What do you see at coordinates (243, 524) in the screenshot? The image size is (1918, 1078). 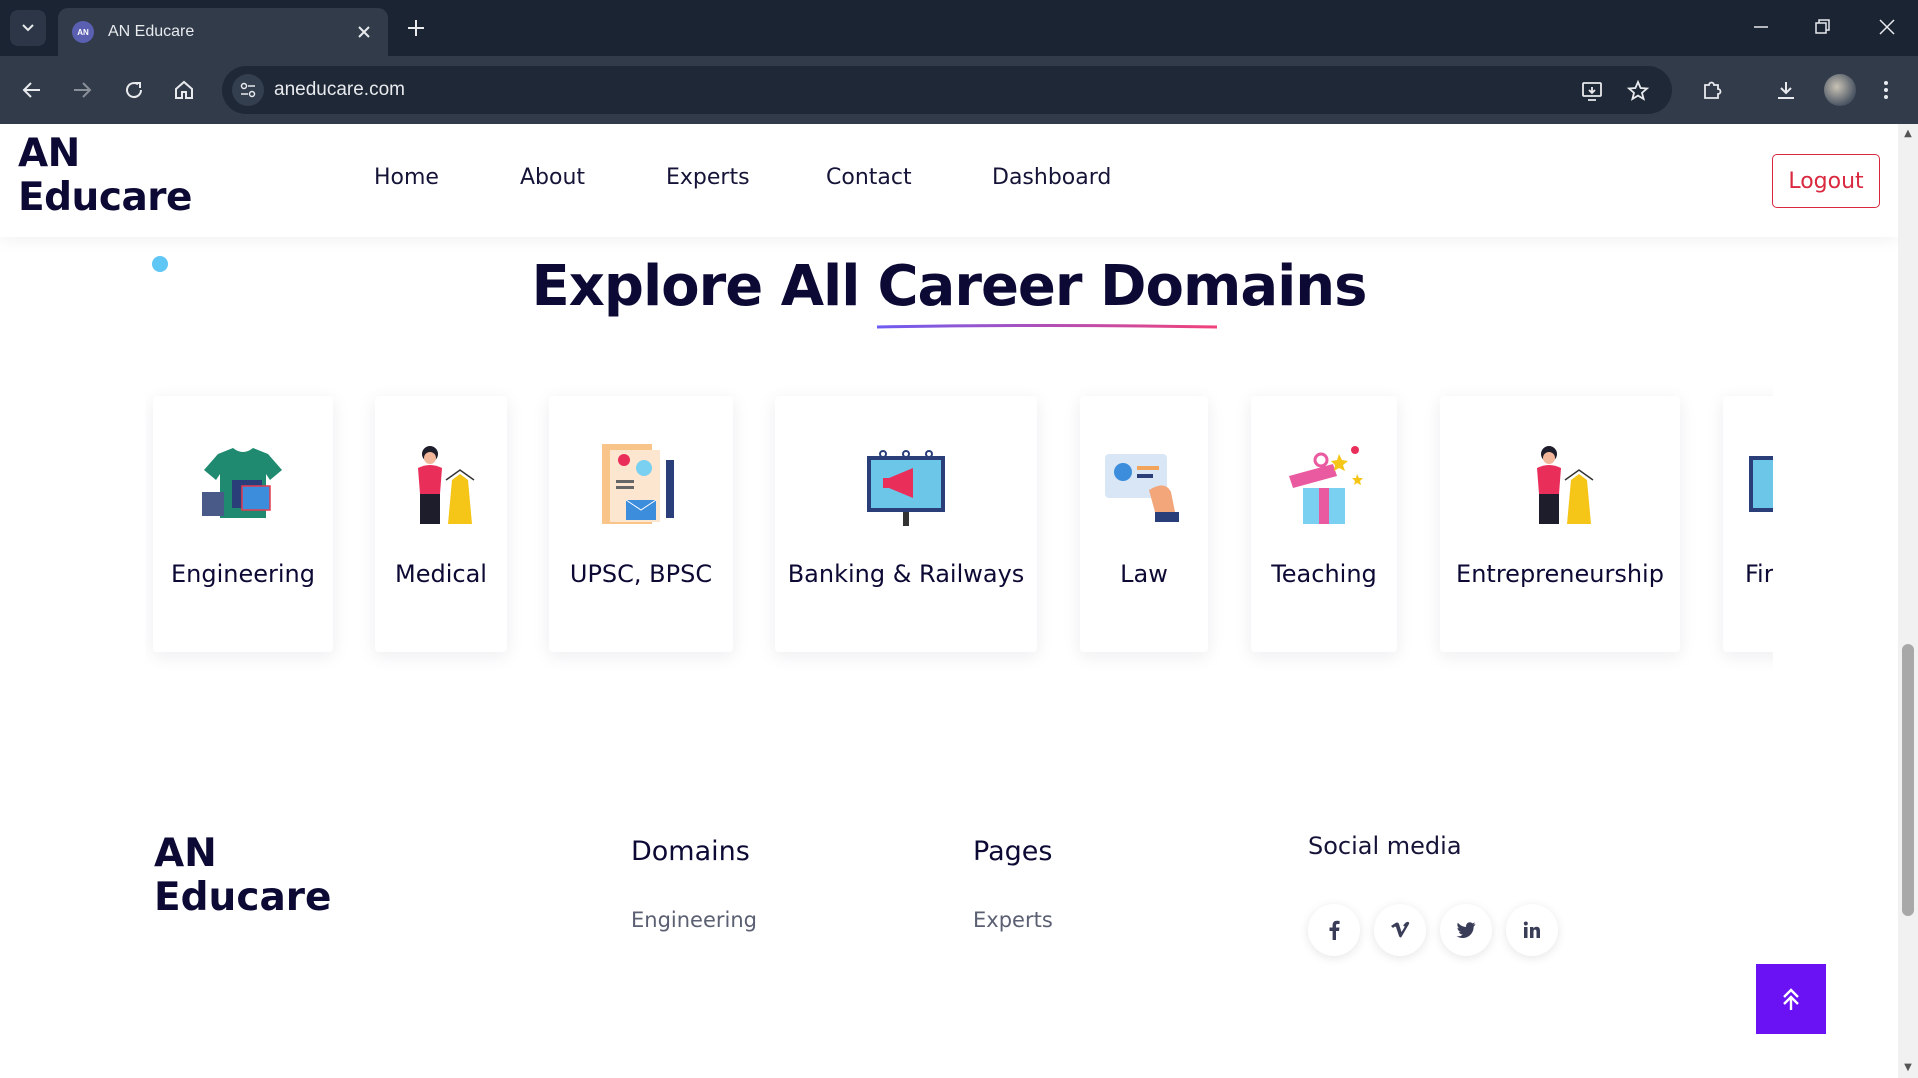 I see `domain-card: Engineering` at bounding box center [243, 524].